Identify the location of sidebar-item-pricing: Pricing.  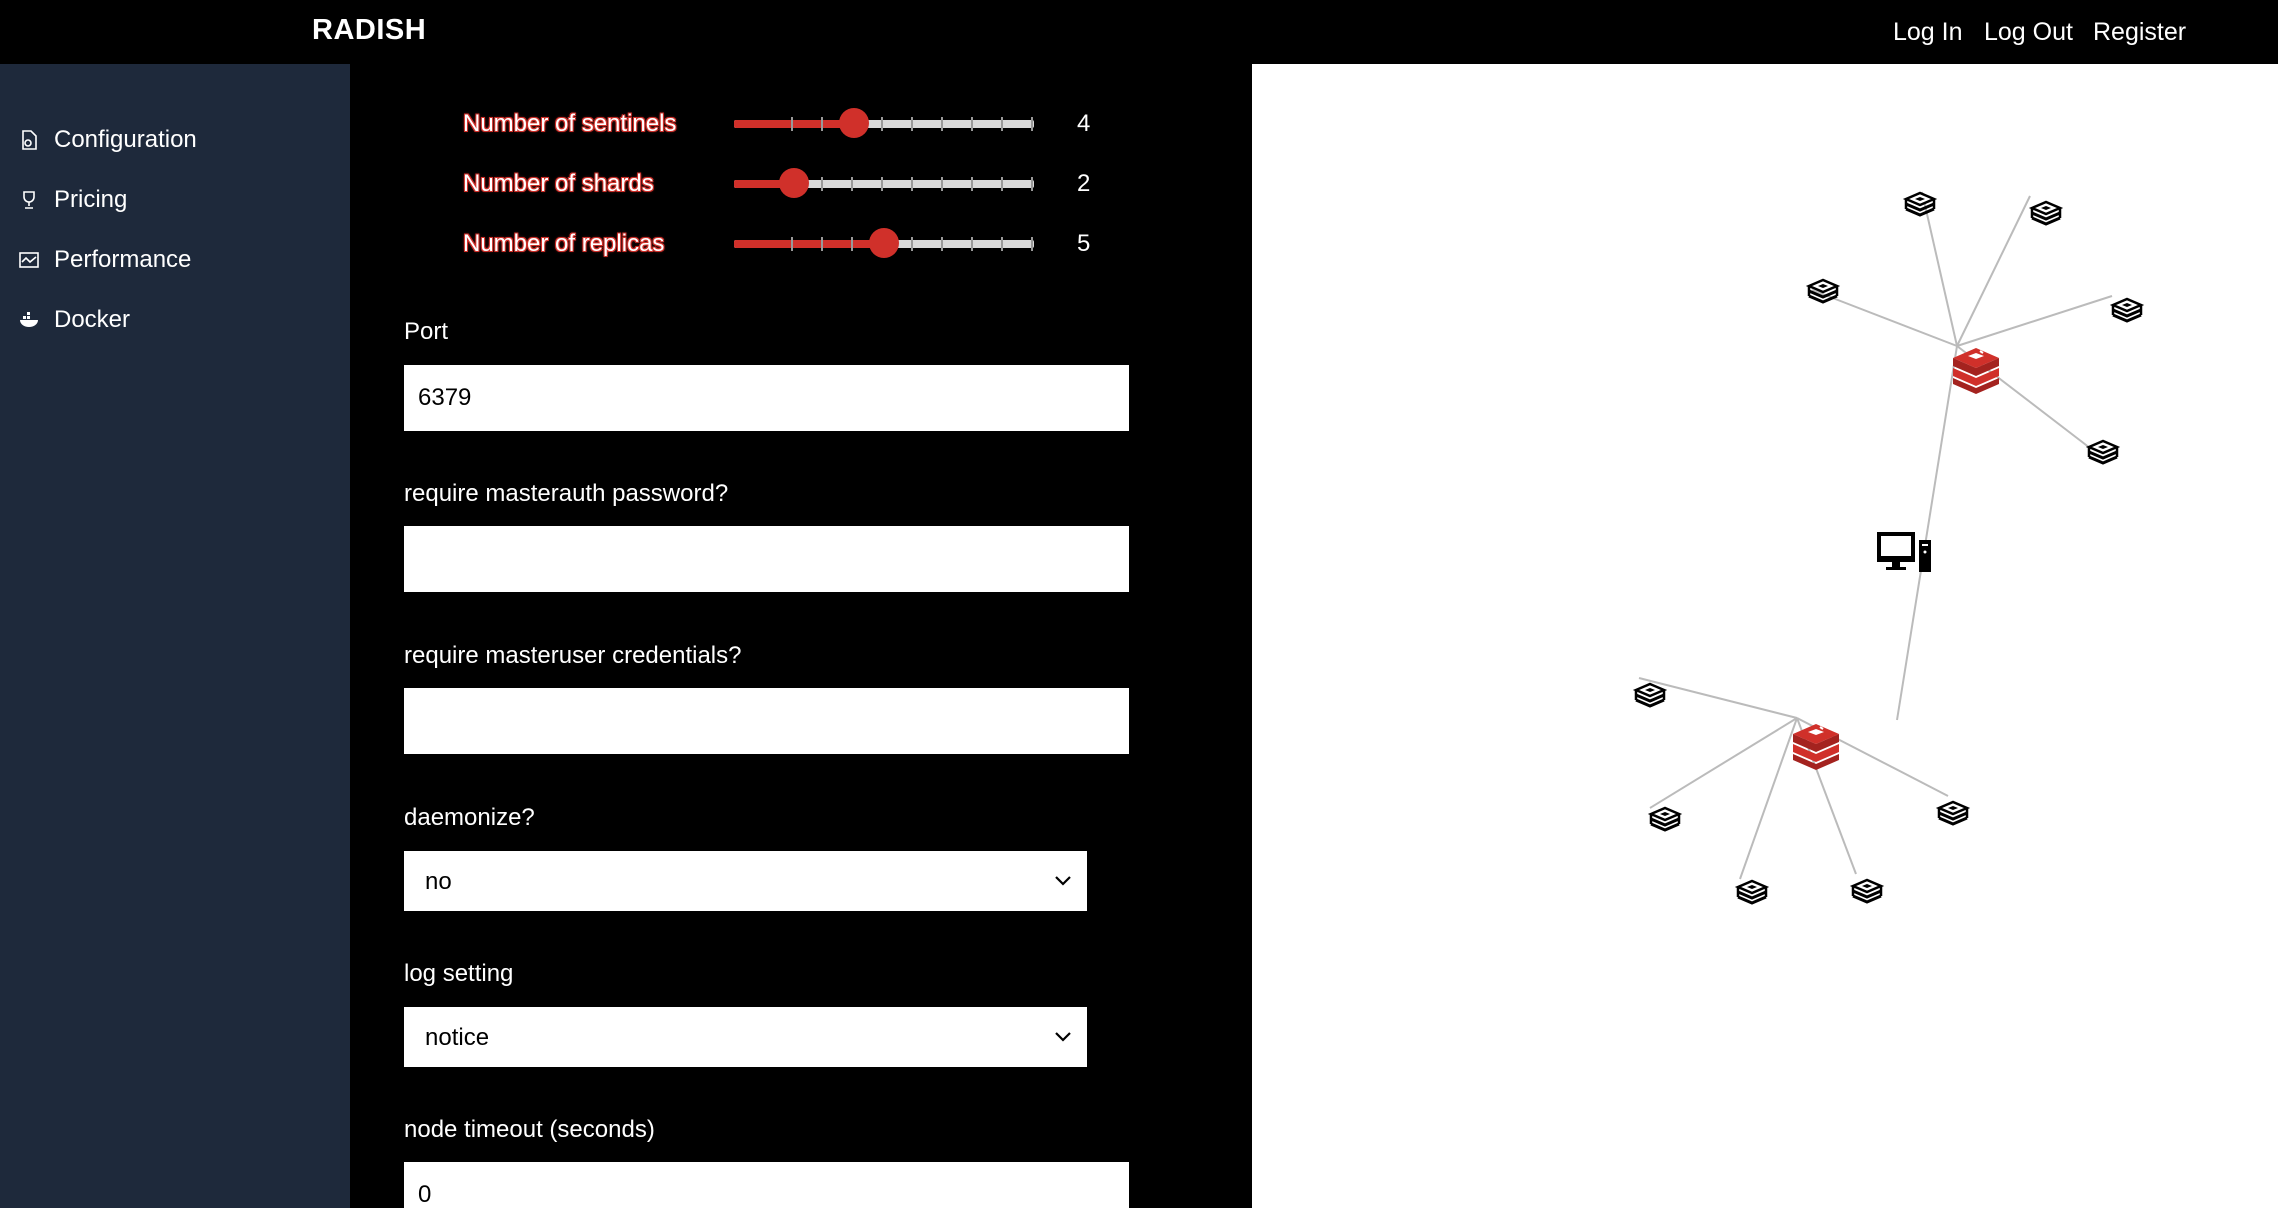
(72, 200).